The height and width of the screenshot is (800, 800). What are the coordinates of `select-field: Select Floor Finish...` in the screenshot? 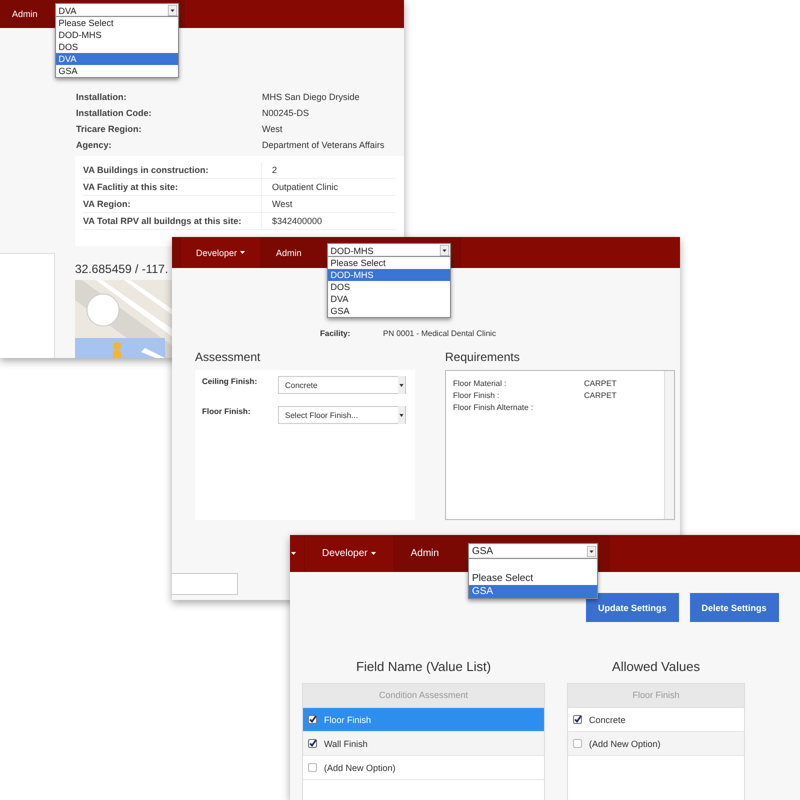 It's located at (342, 415).